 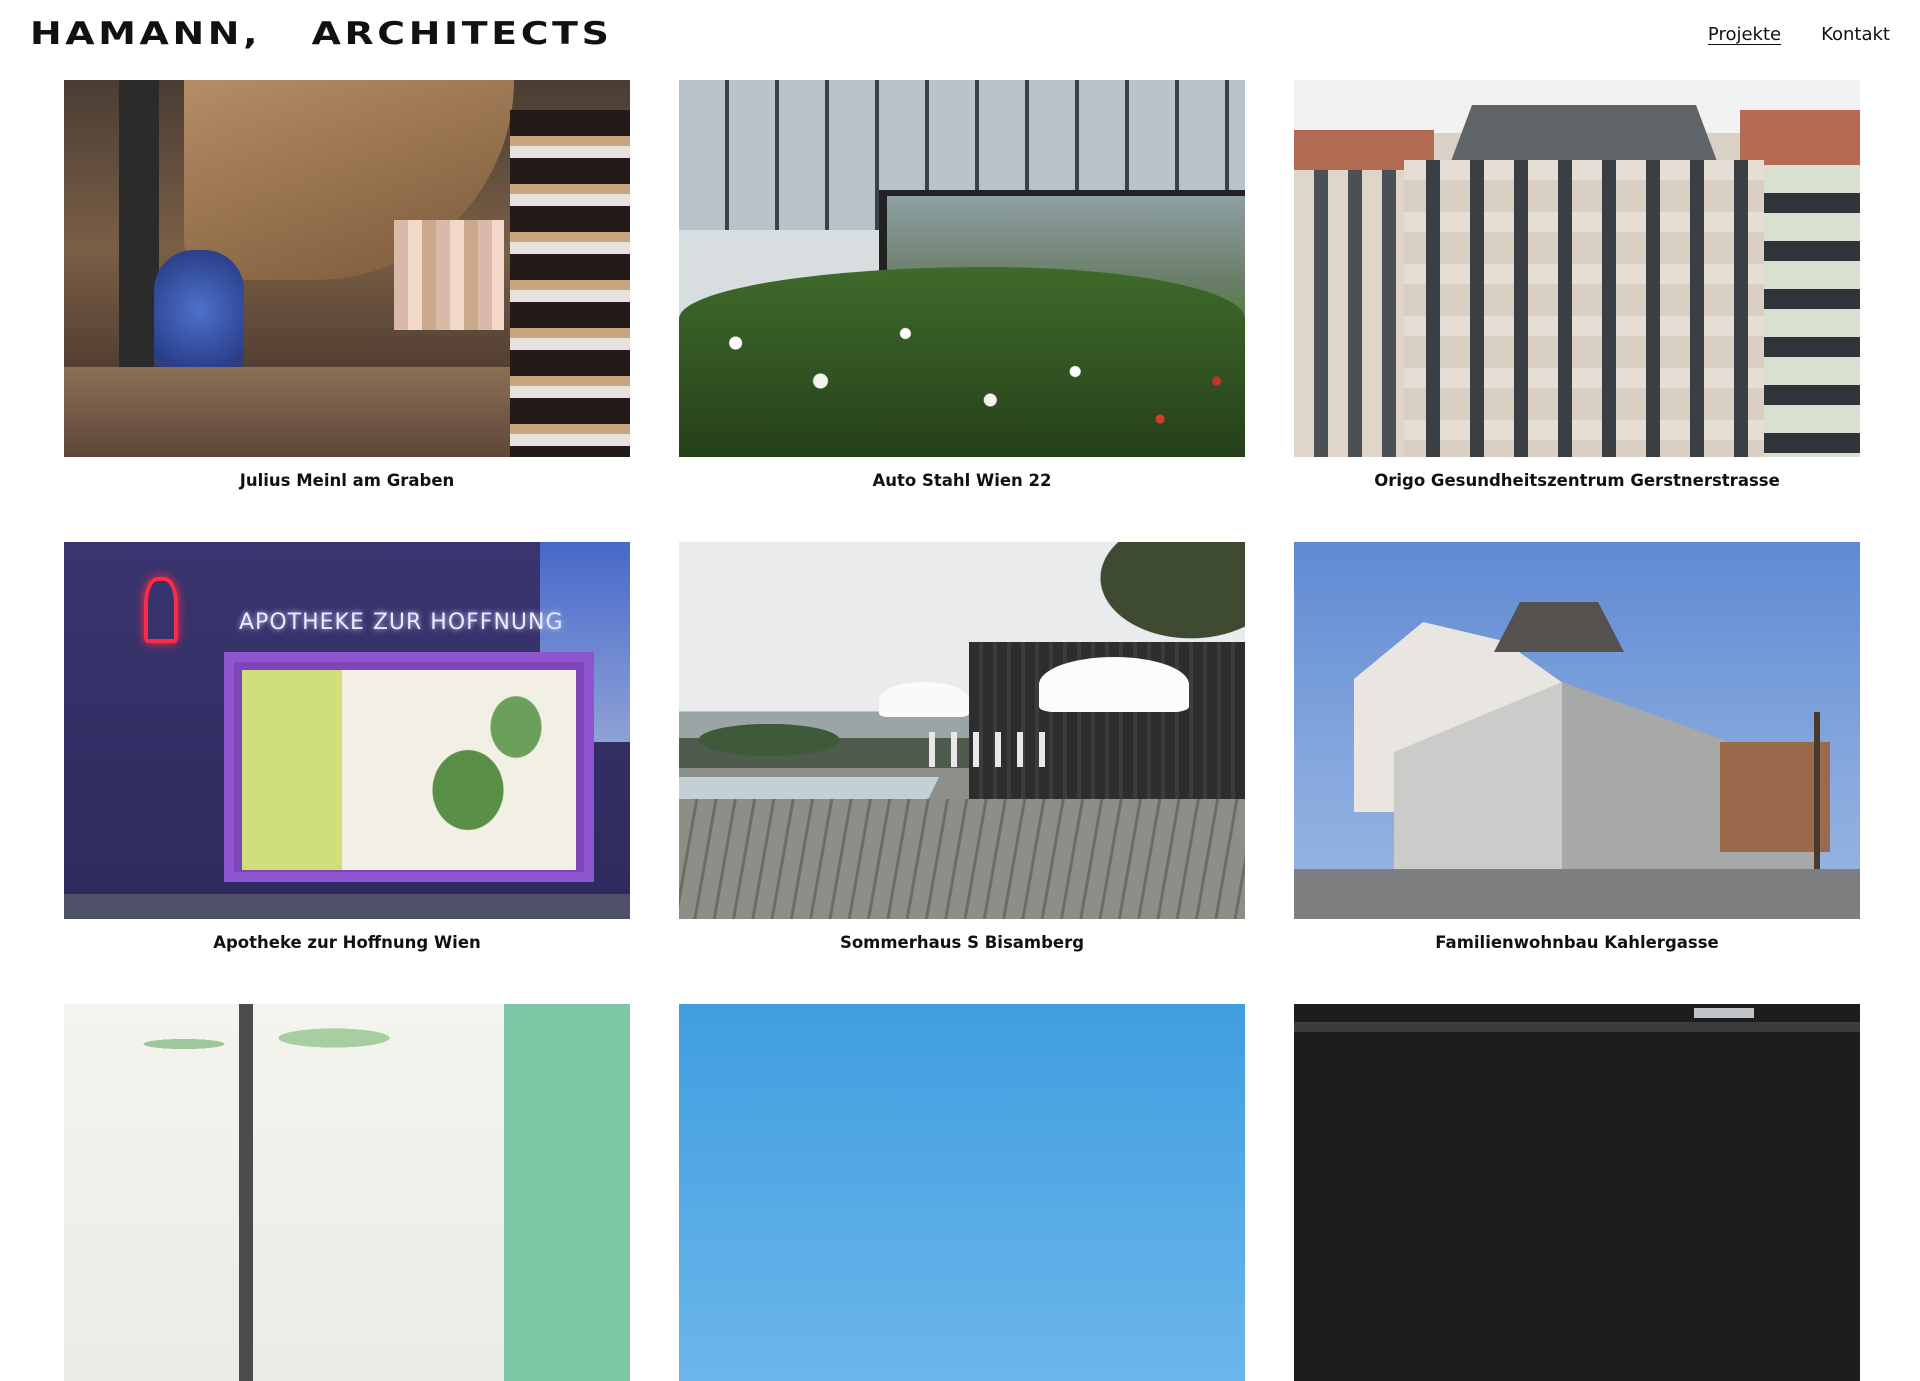 What do you see at coordinates (1799, 34) in the screenshot?
I see `main-nav: Projekte Kontakt` at bounding box center [1799, 34].